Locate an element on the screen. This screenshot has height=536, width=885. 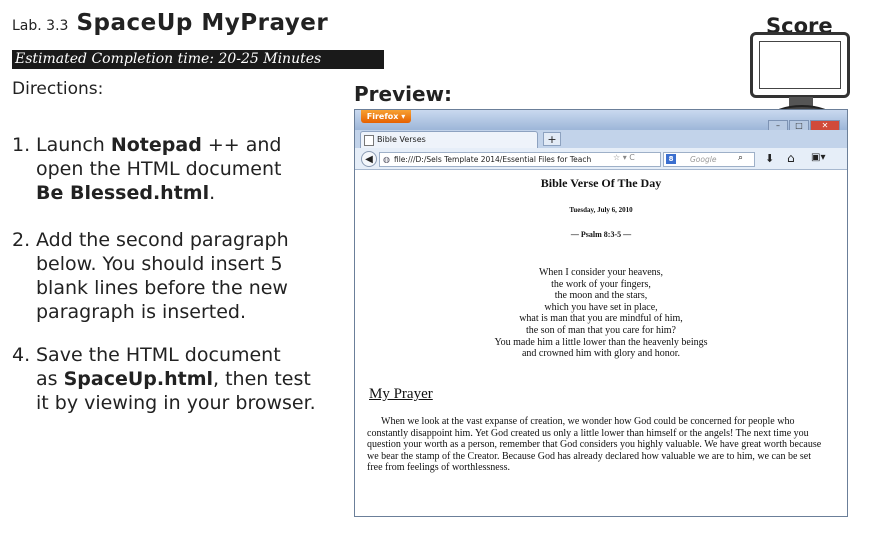
step-text: blank lines before the new is located at coordinates (162, 288).